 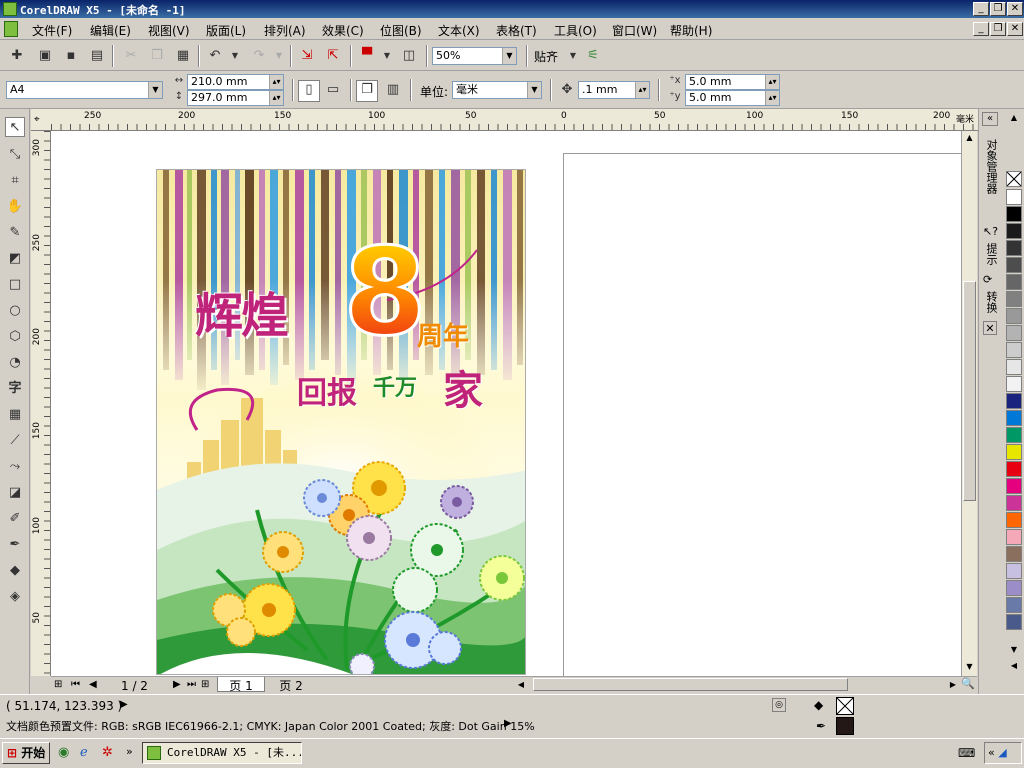 I want to click on save-icon: ▪, so click(x=71, y=56).